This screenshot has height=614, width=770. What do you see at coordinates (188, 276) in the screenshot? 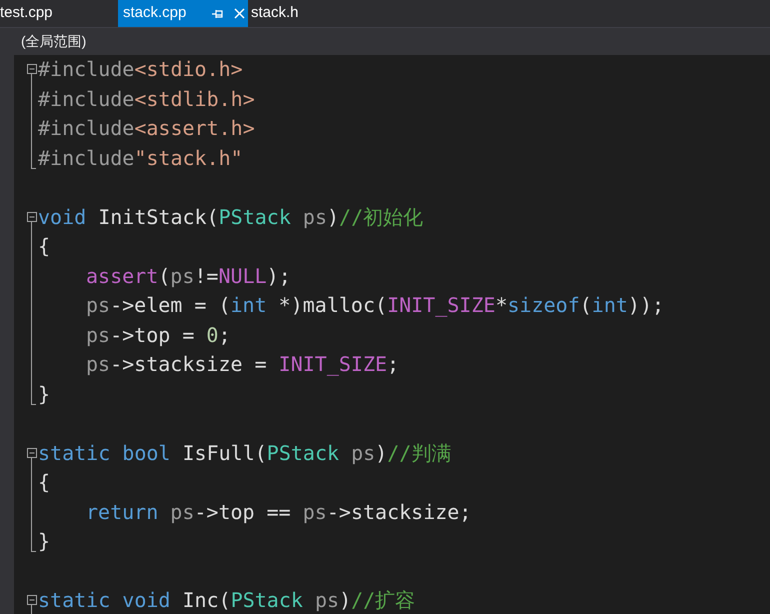
I see `code-line: assert(ps!=NULL);` at bounding box center [188, 276].